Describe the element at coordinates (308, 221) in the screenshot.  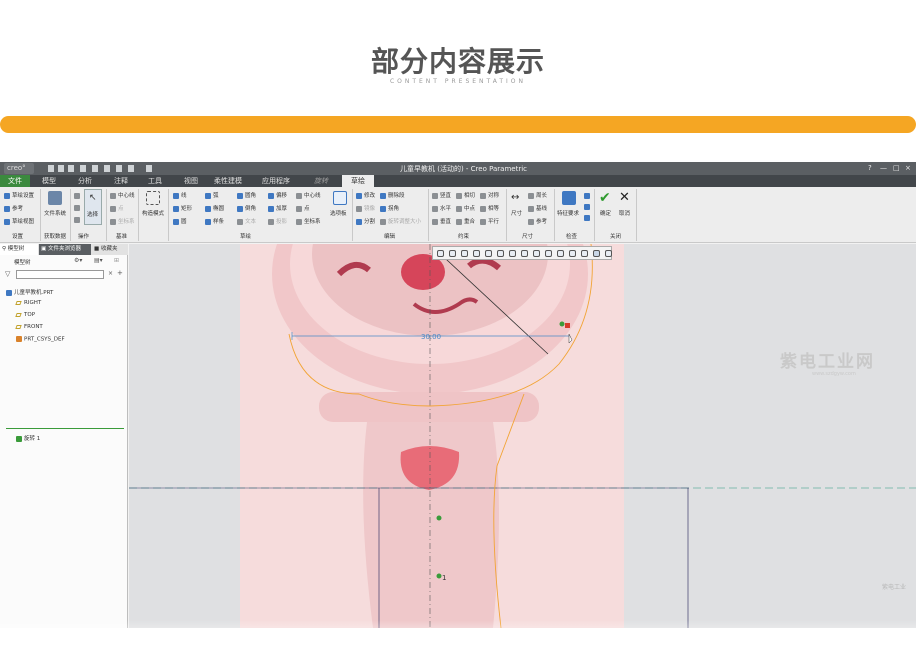
I see `sketch-csys-tool: 坐标系` at that location.